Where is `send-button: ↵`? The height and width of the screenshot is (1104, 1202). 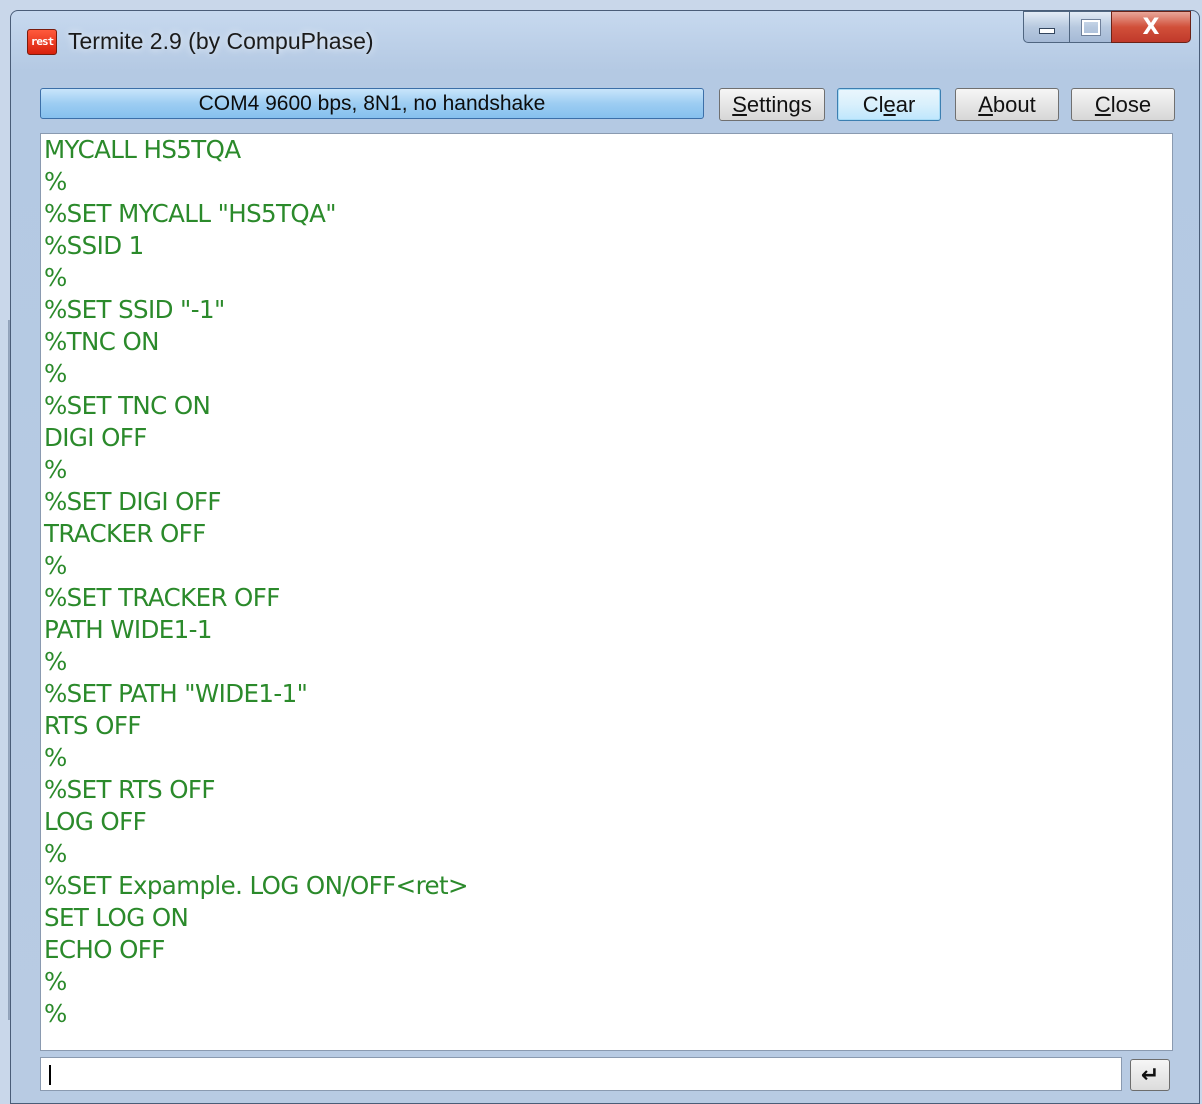
send-button: ↵ is located at coordinates (1150, 1075).